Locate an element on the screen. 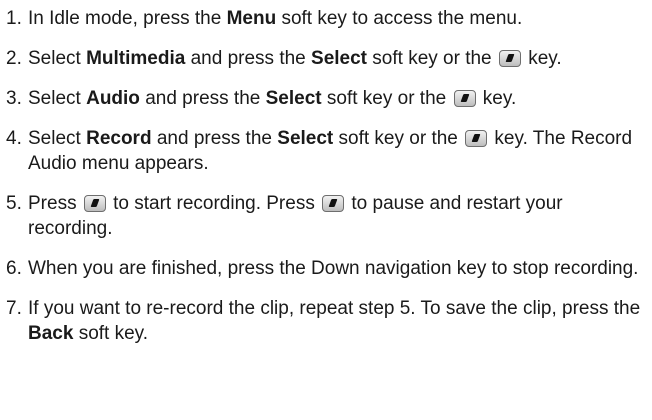 This screenshot has height=420, width=652. step-number: 4. is located at coordinates (14, 138).